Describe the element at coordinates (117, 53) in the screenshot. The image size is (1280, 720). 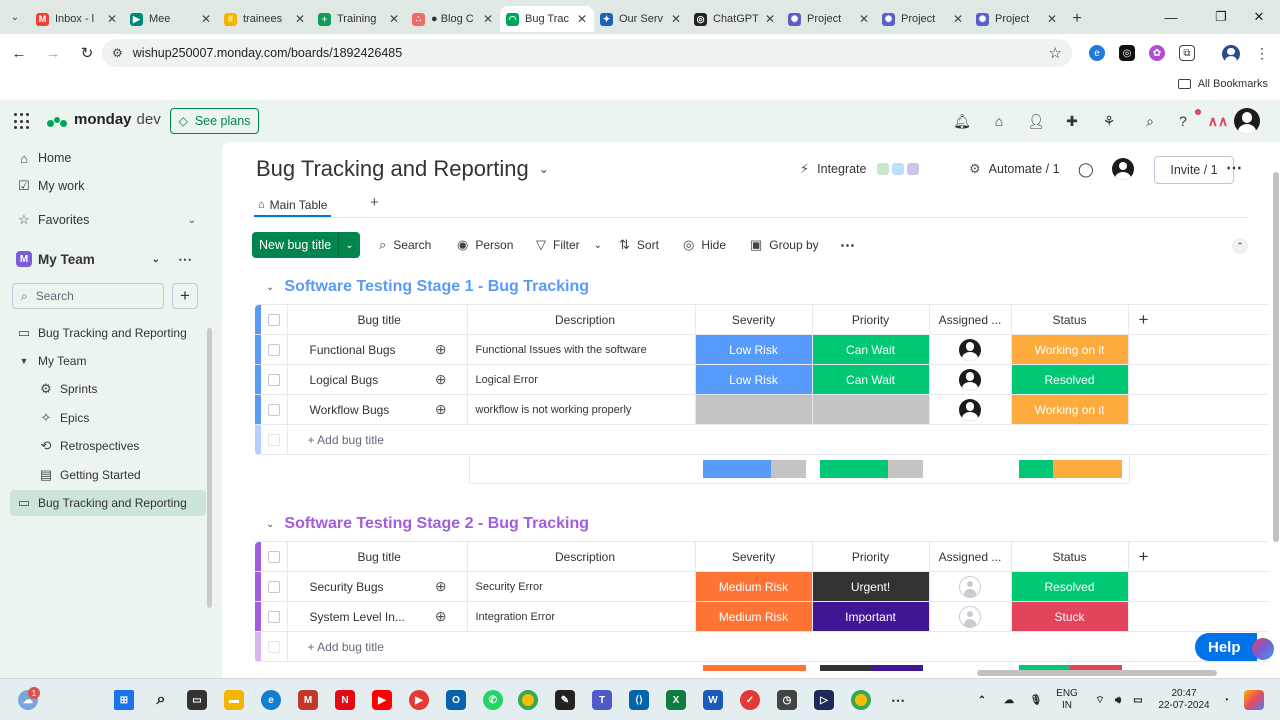
I see `site-info-icon: ⚙` at that location.